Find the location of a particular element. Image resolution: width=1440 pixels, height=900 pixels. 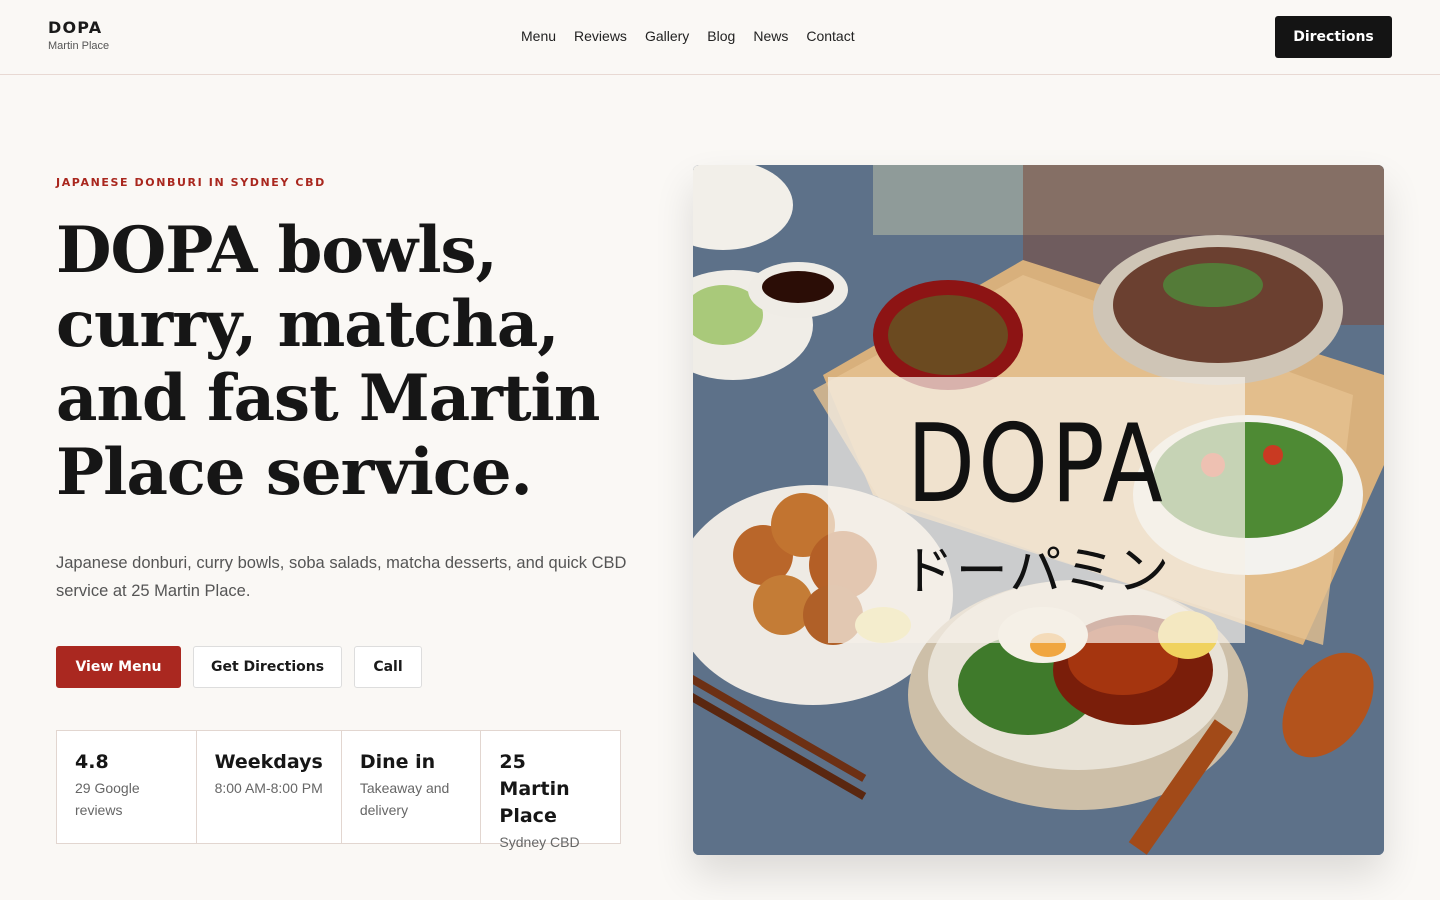

dopa-logo-overlay: DOPA ドーパミン is located at coordinates (1036, 510).